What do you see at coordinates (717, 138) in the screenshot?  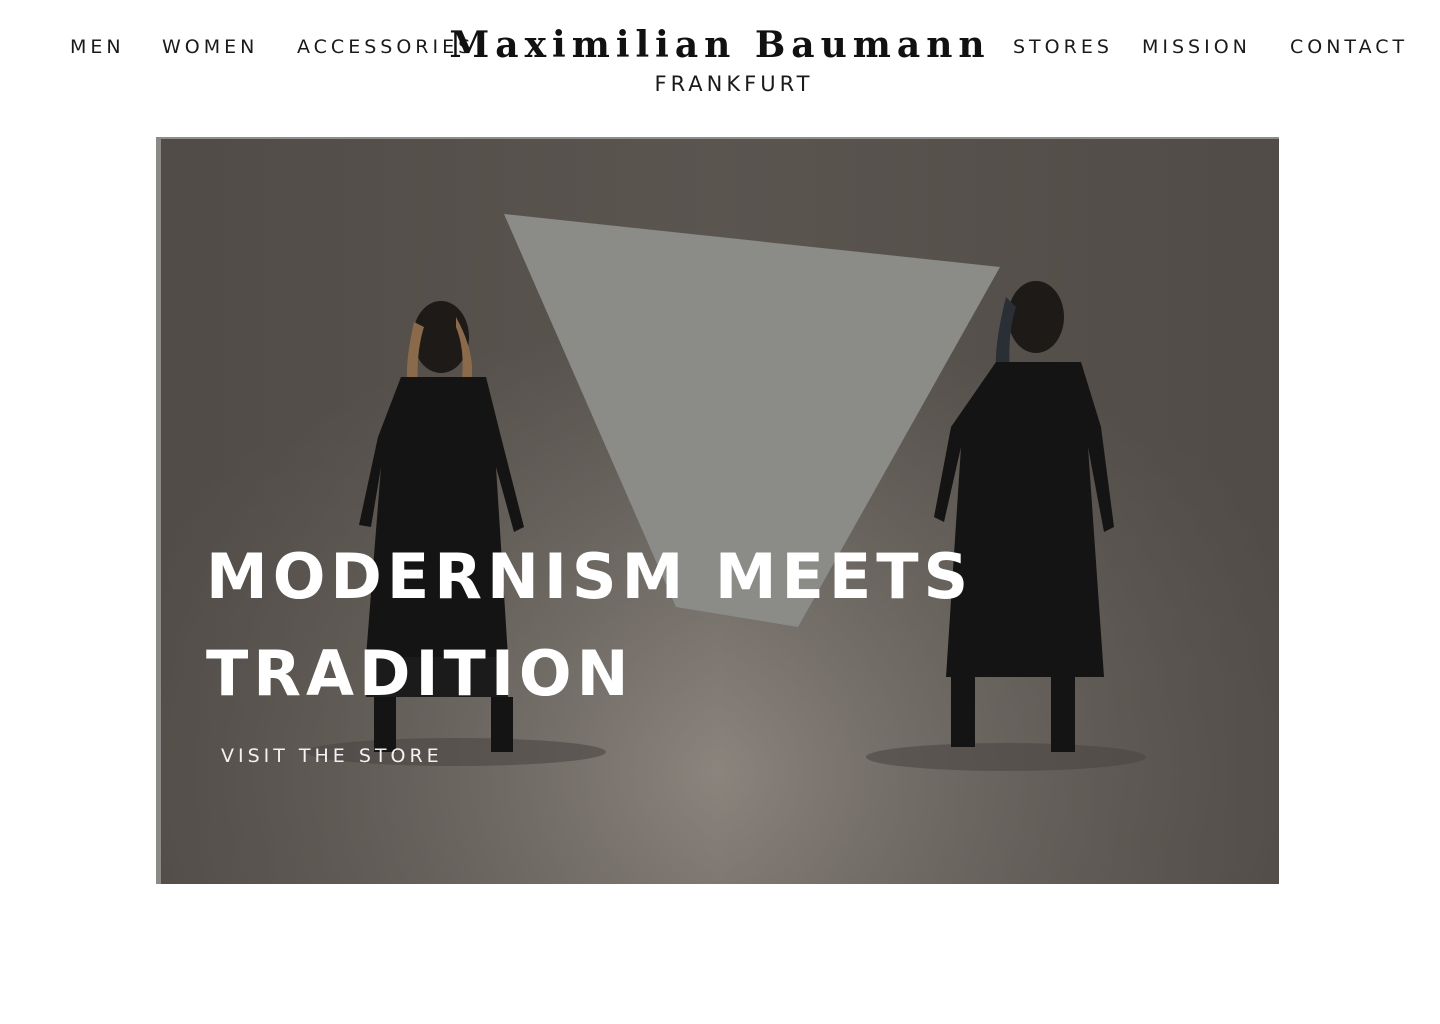 I see `hero-top-border` at bounding box center [717, 138].